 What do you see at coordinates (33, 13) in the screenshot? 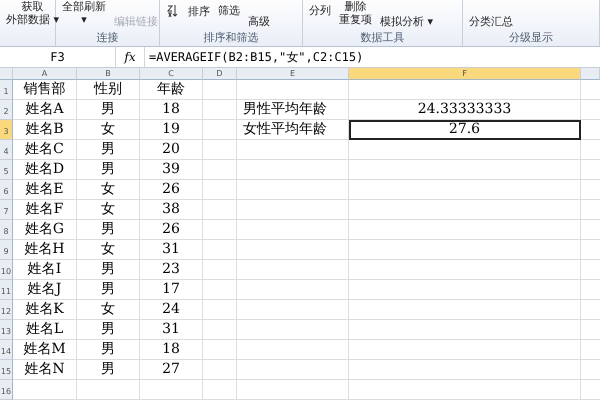
I see `ribbon-button: 获取 外部数据 ▾` at bounding box center [33, 13].